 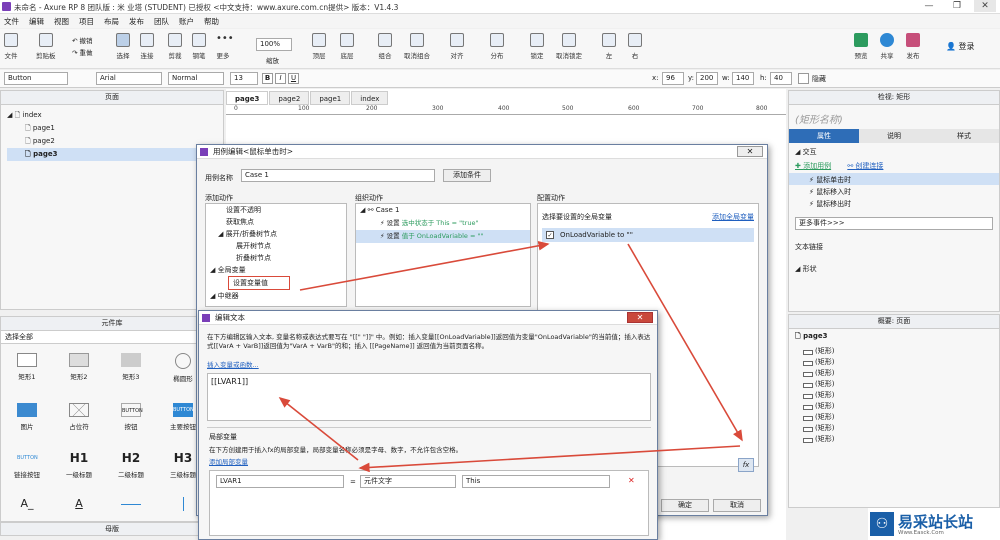 I want to click on group-button: 组合, so click(x=385, y=46).